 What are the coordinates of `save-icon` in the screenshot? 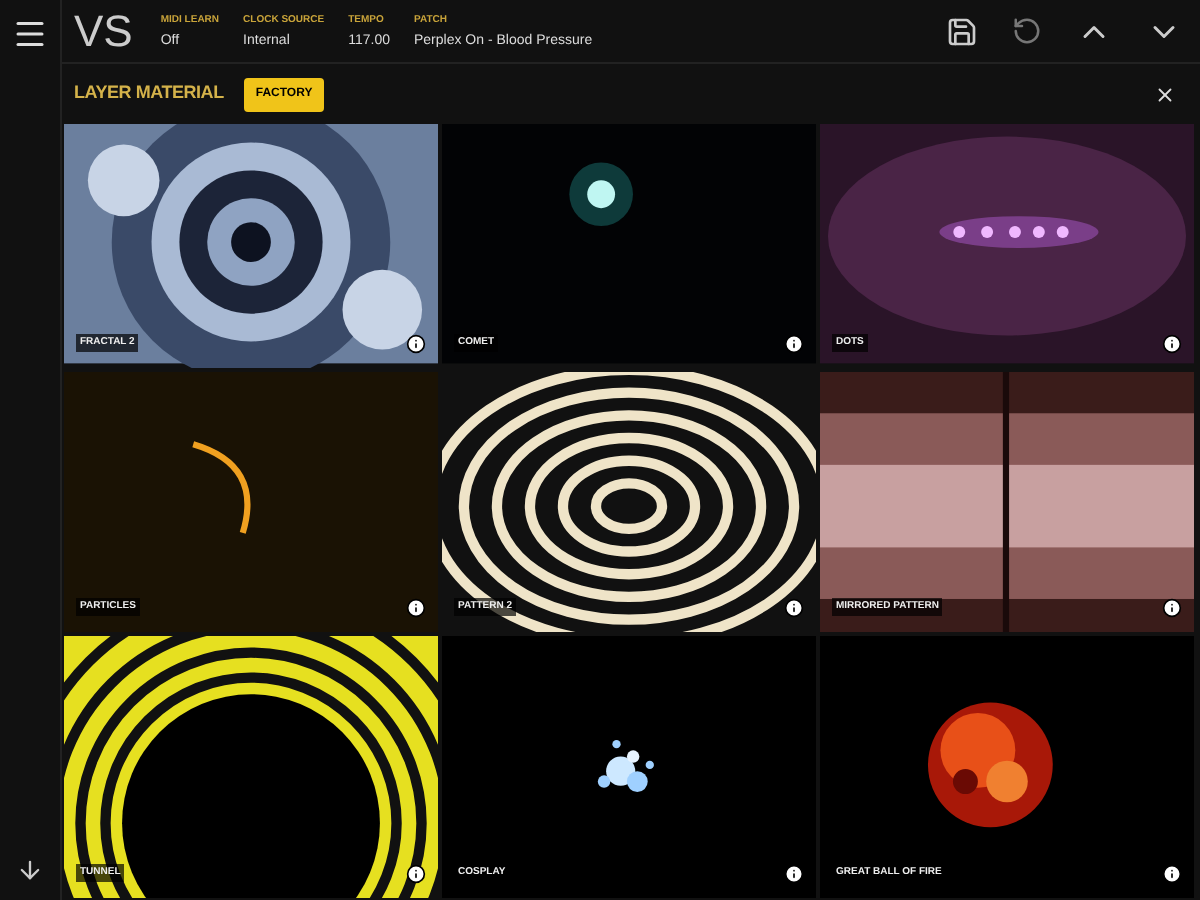 It's located at (962, 31).